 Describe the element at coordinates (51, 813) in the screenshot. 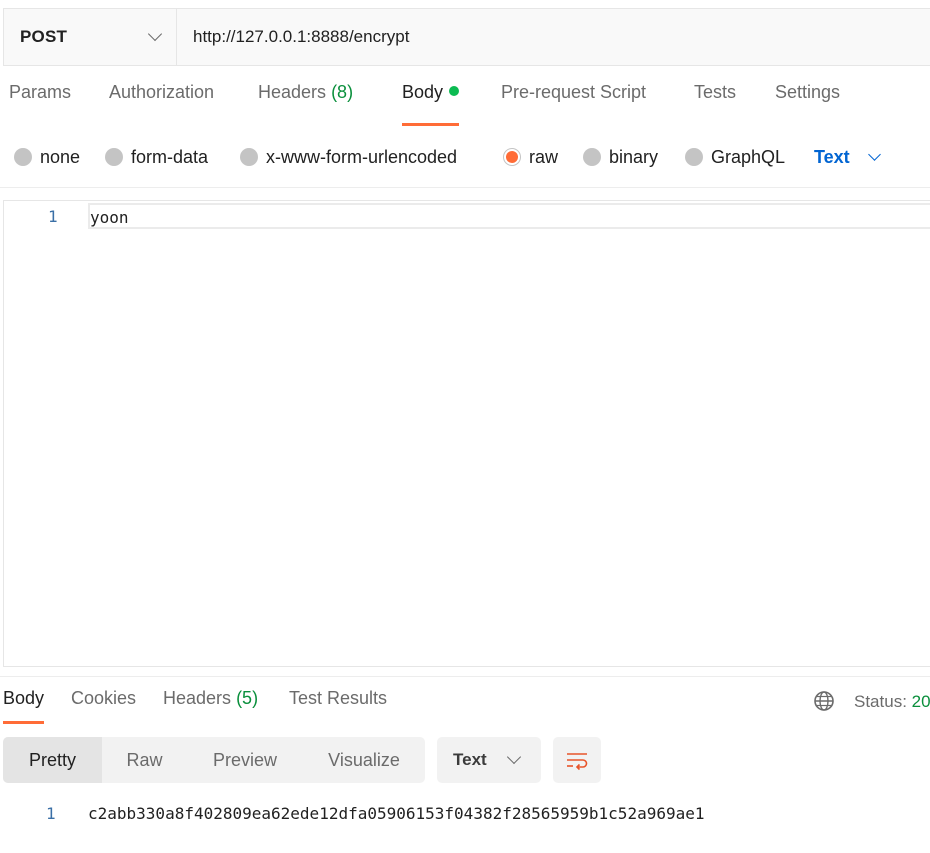

I see `response-line-number: 1` at that location.